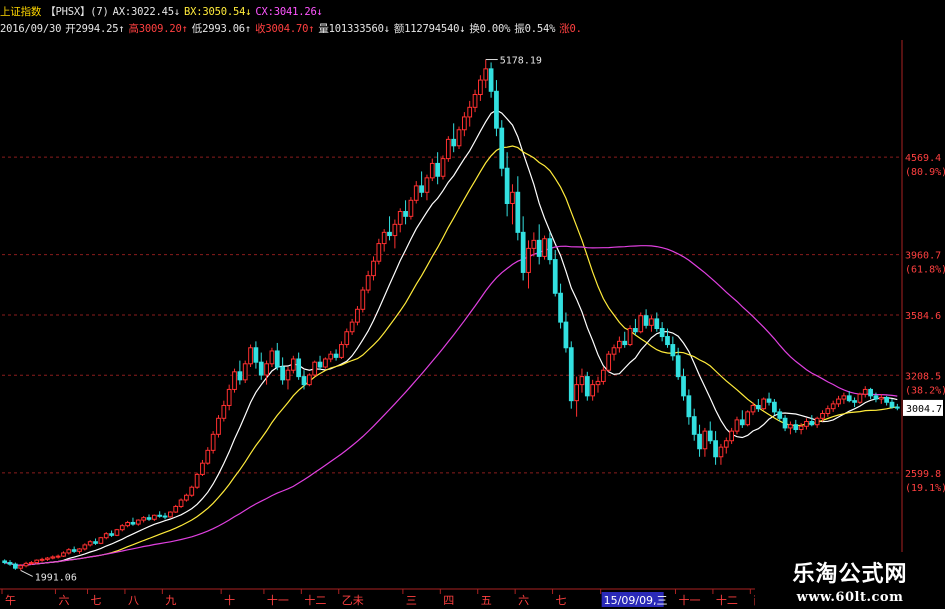 The image size is (945, 609). Describe the element at coordinates (923, 316) in the screenshot. I see `y-tick-label: 3584.6` at that location.